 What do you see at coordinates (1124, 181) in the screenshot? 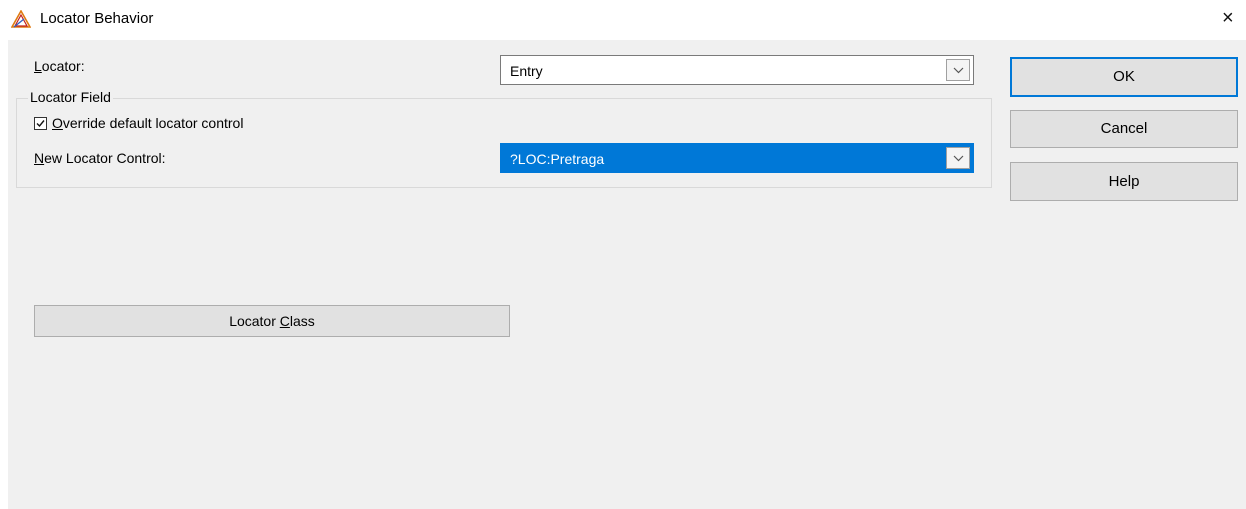
I see `help-button: Help` at bounding box center [1124, 181].